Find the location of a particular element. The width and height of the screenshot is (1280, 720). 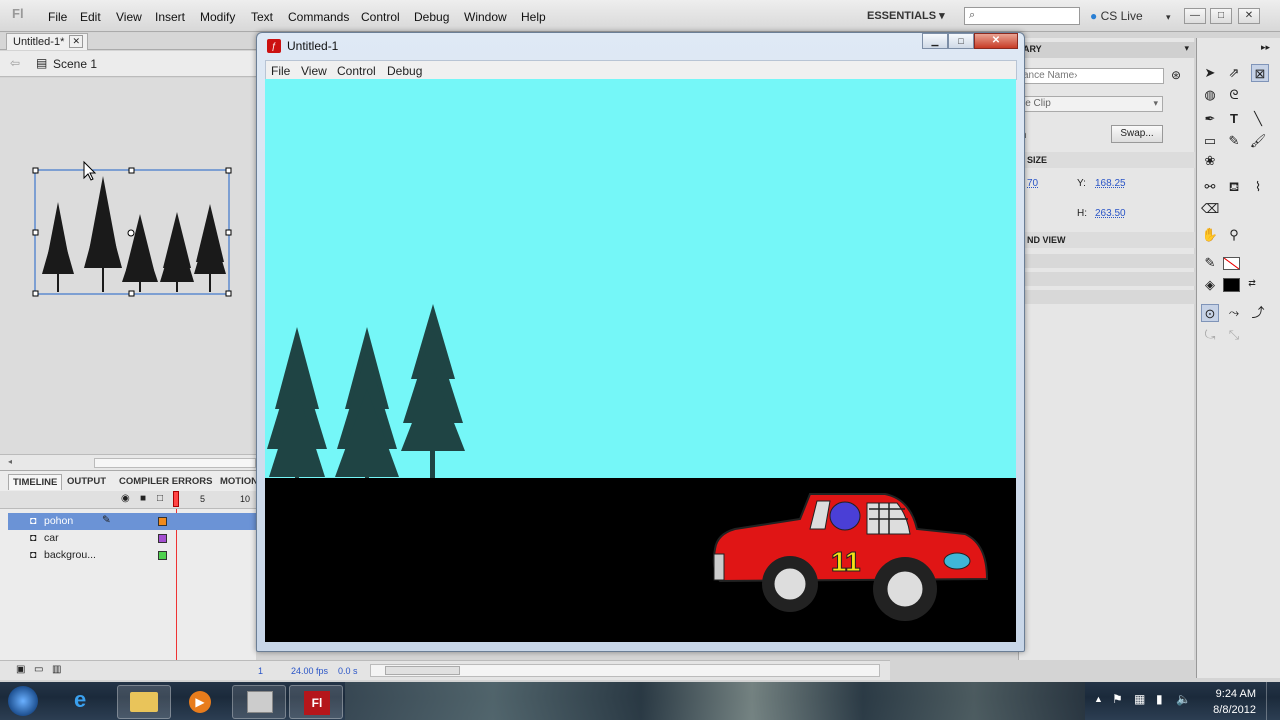

tab-timeline: TIMELINE is located at coordinates (35, 482).